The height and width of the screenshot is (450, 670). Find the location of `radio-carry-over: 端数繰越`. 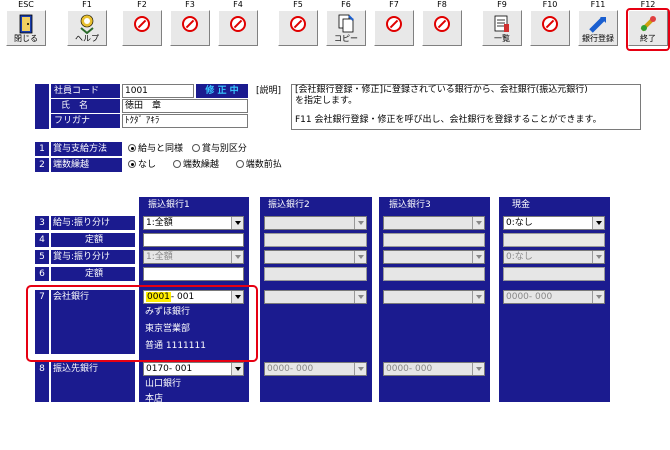

radio-carry-over: 端数繰越 is located at coordinates (195, 165).